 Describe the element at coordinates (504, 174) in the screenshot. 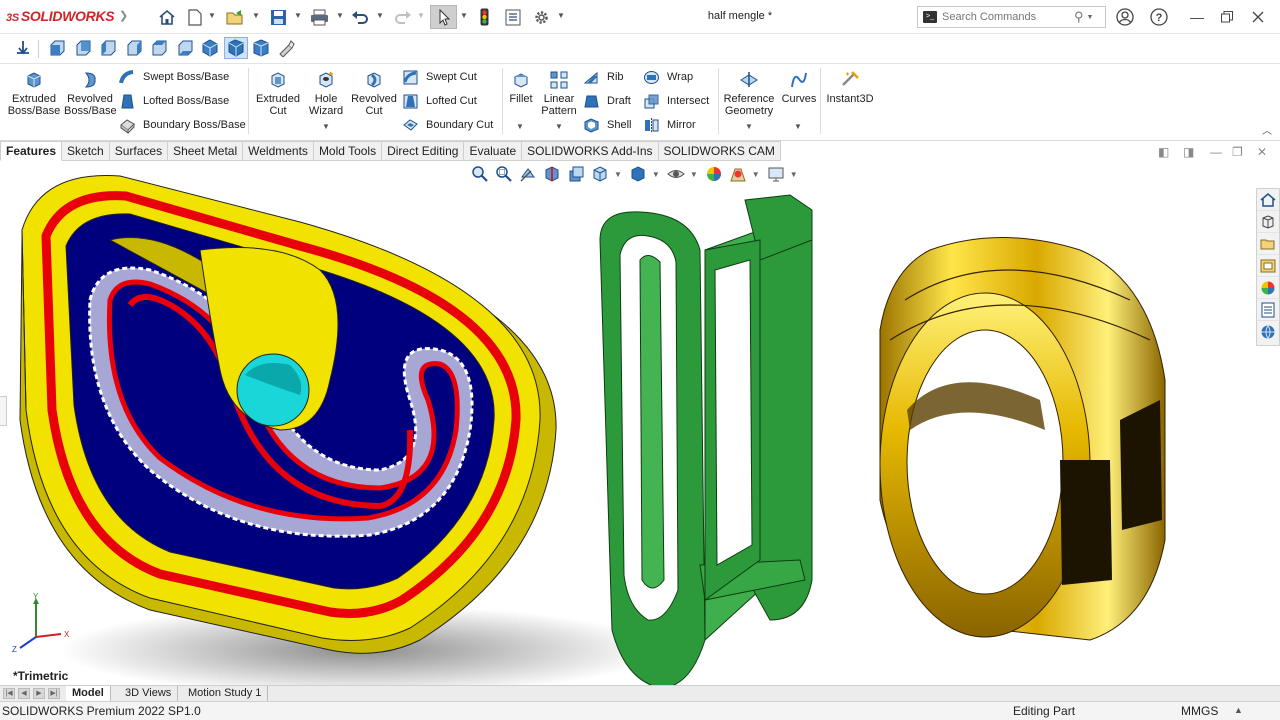

I see `zoom-to-area-icon` at that location.